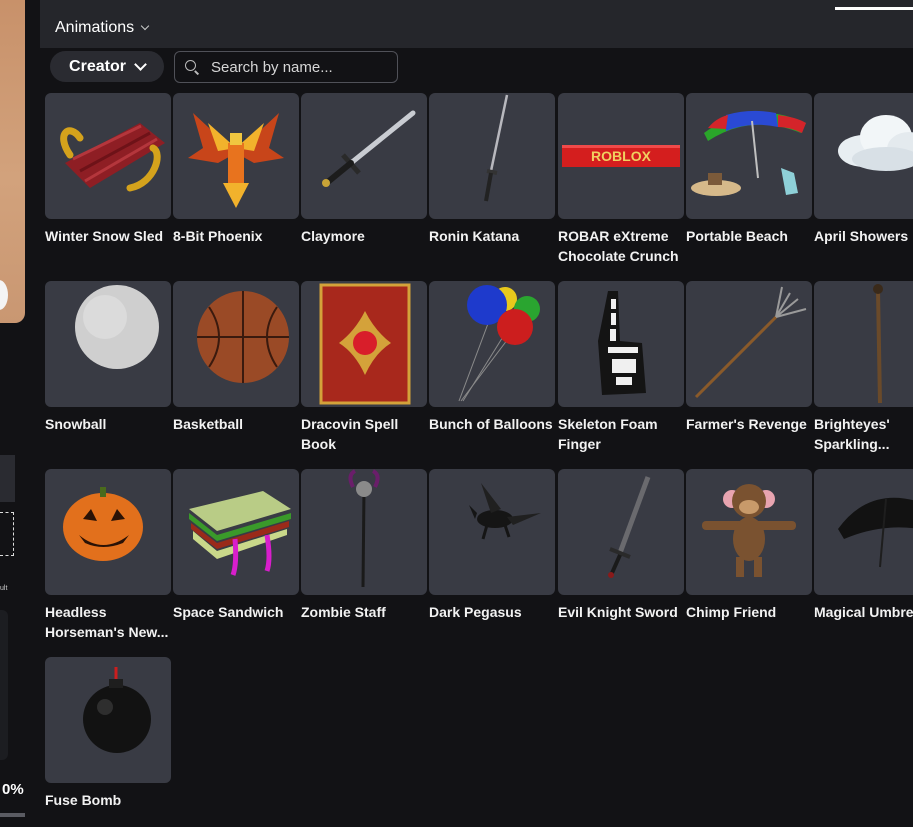 Image resolution: width=913 pixels, height=827 pixels. I want to click on monkey-icon, so click(749, 532).